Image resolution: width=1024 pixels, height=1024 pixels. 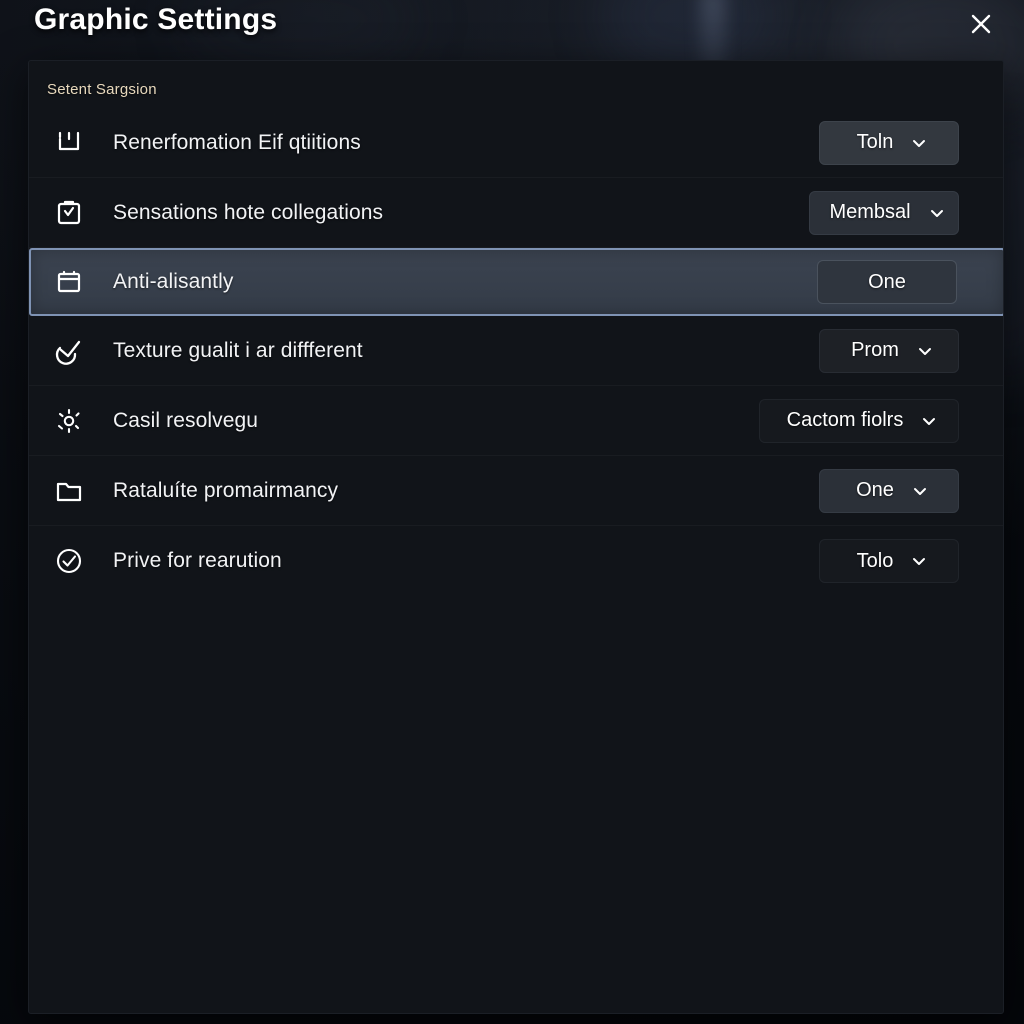 I want to click on settings-row: Casil resolvegu Cactom fiolrs, so click(x=516, y=421).